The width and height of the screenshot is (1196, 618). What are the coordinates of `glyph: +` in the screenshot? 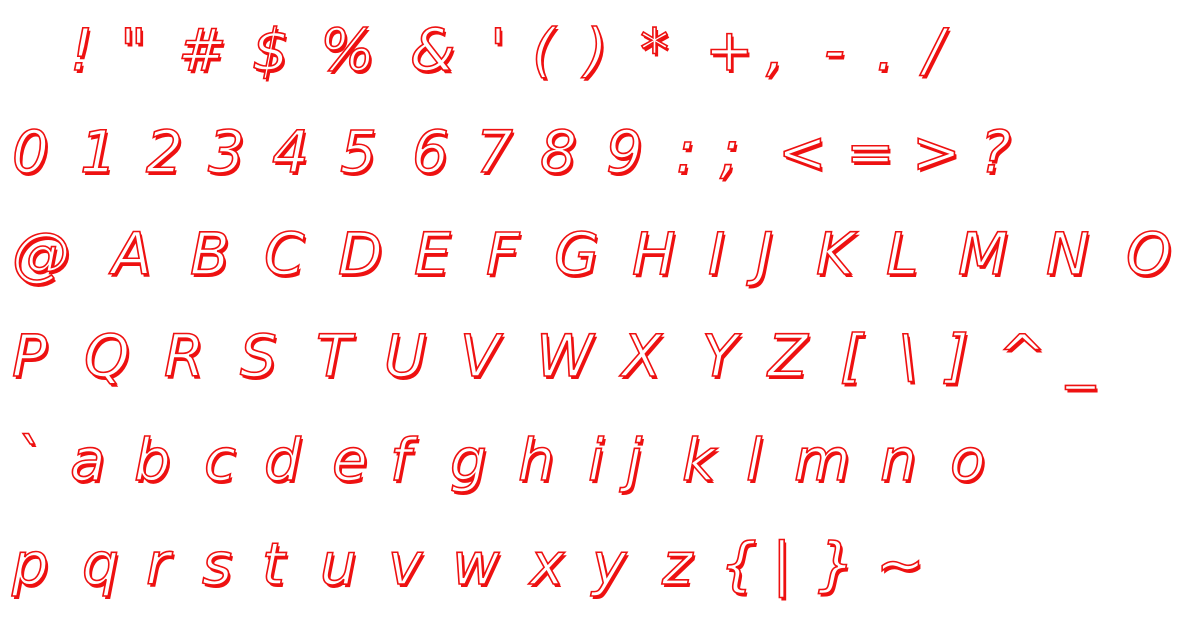 It's located at (729, 50).